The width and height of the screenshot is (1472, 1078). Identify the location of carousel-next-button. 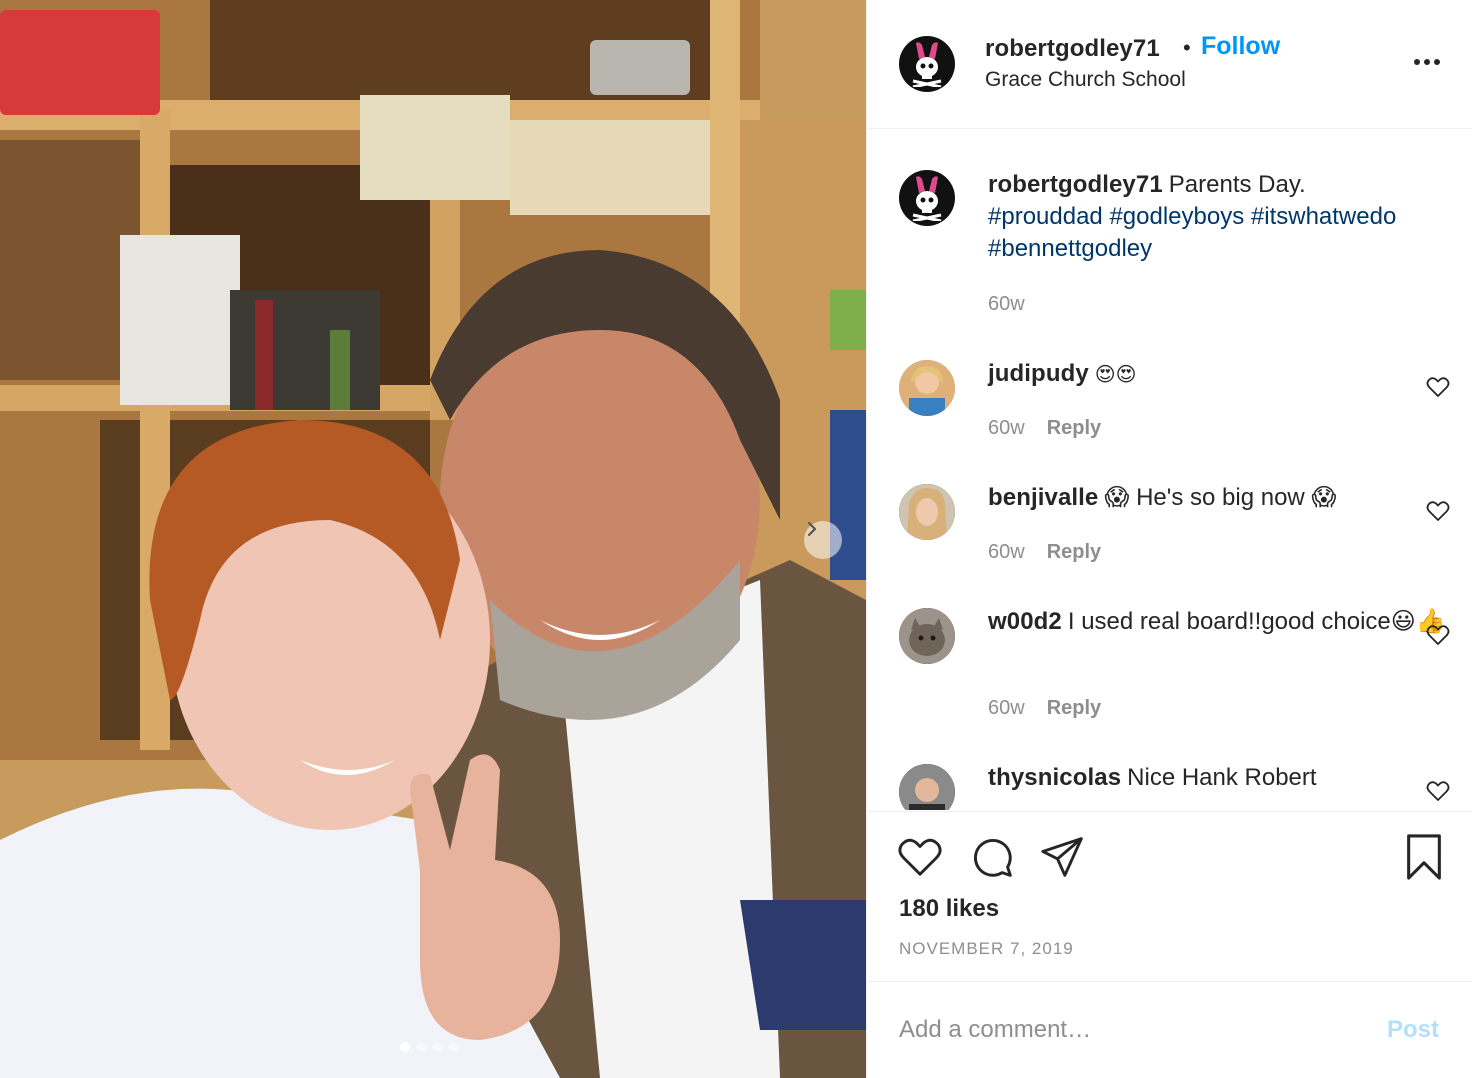
(823, 540).